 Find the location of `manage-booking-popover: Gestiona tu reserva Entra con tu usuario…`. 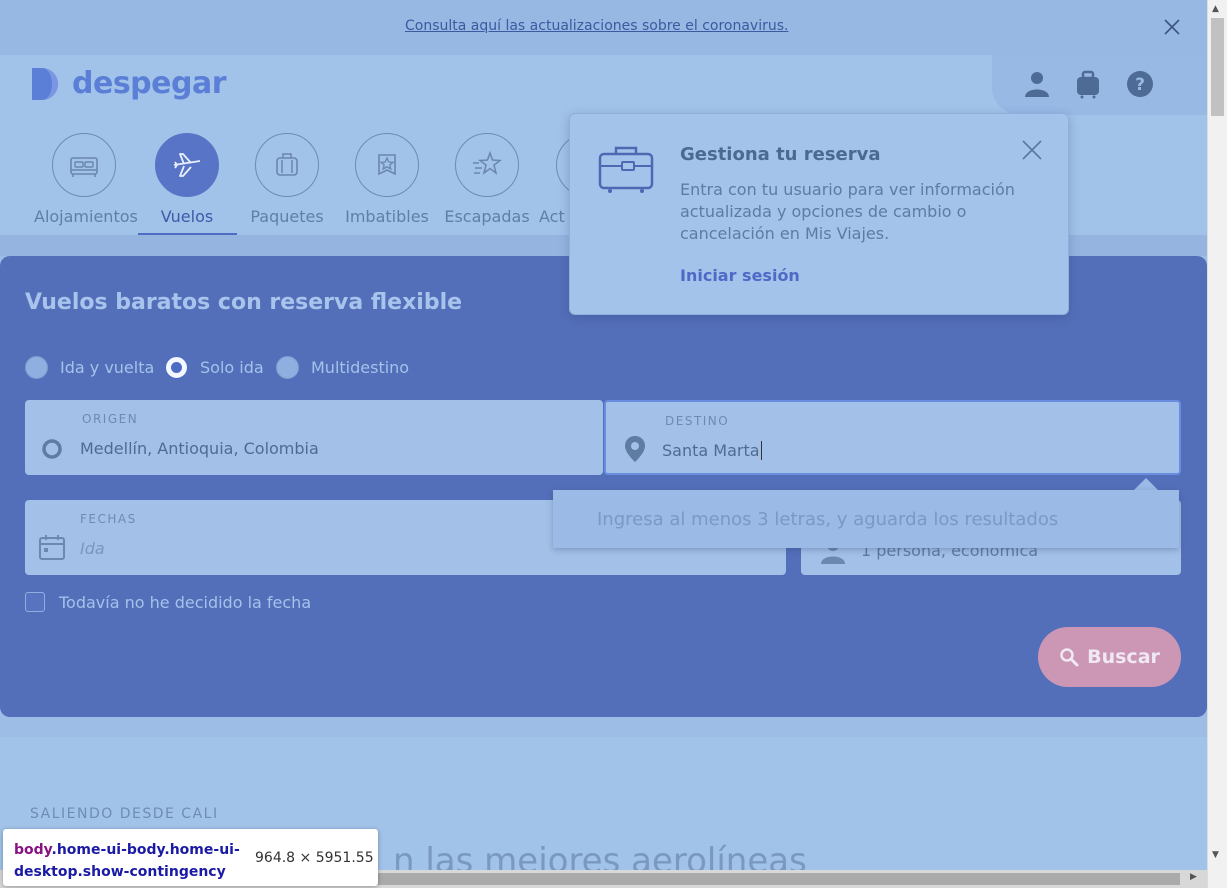

manage-booking-popover: Gestiona tu reserva Entra con tu usuario… is located at coordinates (819, 214).